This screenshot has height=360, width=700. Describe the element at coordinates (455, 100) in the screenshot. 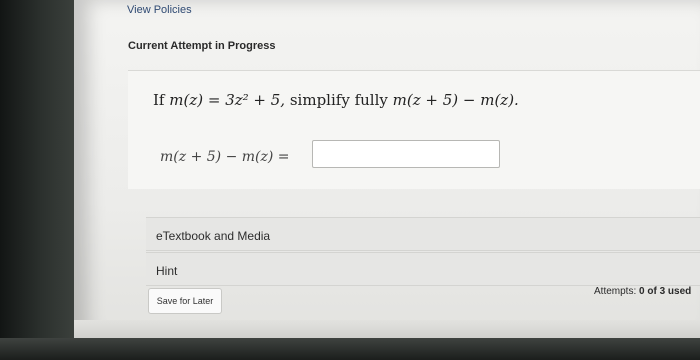

I see `target-expression: m(z + 5) − m(z).` at that location.